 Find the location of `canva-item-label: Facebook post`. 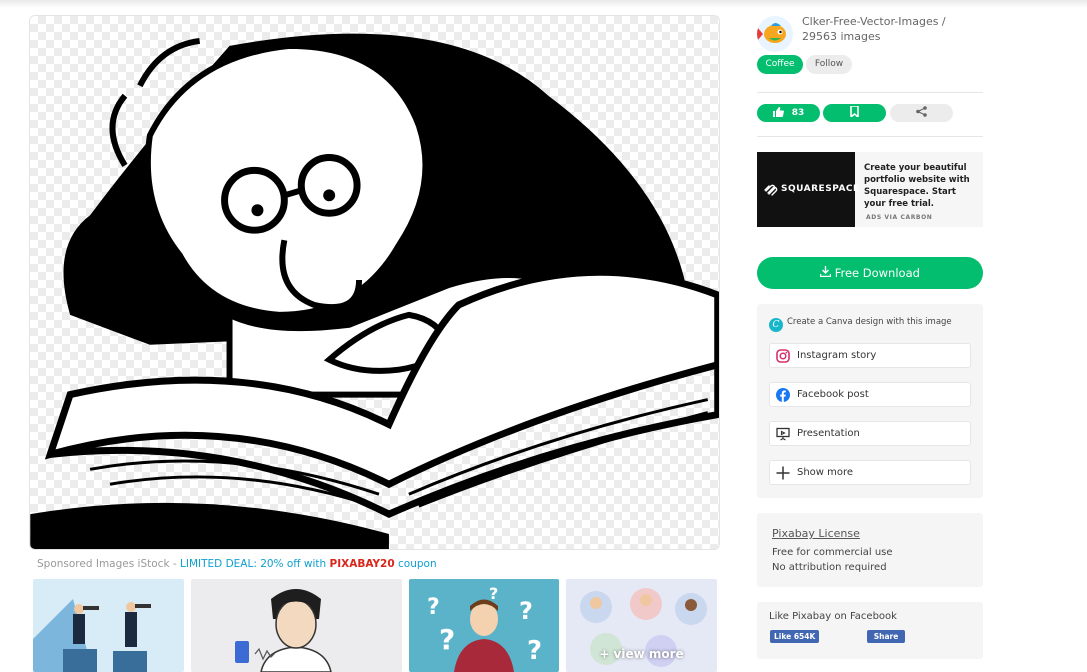

canva-item-label: Facebook post is located at coordinates (833, 394).